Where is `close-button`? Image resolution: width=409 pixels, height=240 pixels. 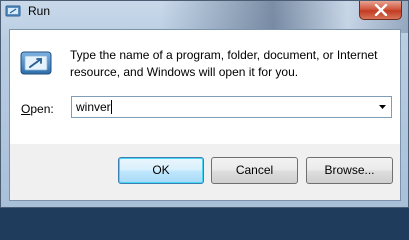 close-button is located at coordinates (380, 10).